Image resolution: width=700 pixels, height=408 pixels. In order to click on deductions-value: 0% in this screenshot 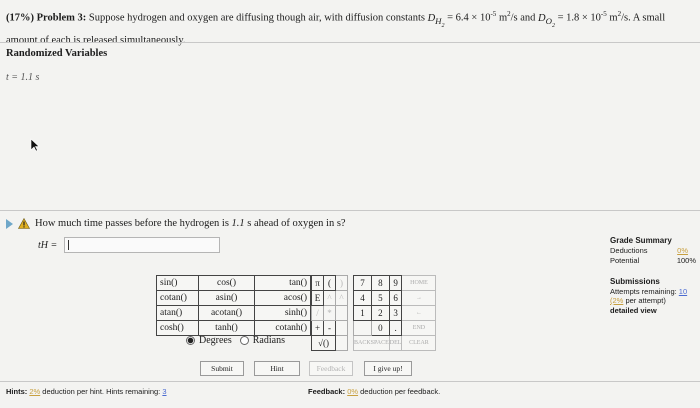, I will do `click(682, 250)`.